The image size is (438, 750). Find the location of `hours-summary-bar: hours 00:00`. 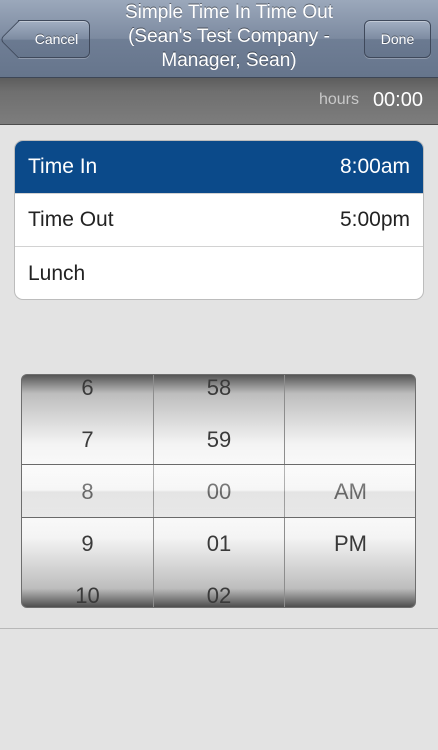

hours-summary-bar: hours 00:00 is located at coordinates (219, 101).